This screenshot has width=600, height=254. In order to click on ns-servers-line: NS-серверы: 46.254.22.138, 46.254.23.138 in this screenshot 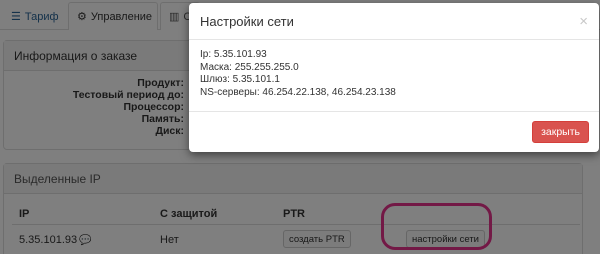, I will do `click(298, 92)`.